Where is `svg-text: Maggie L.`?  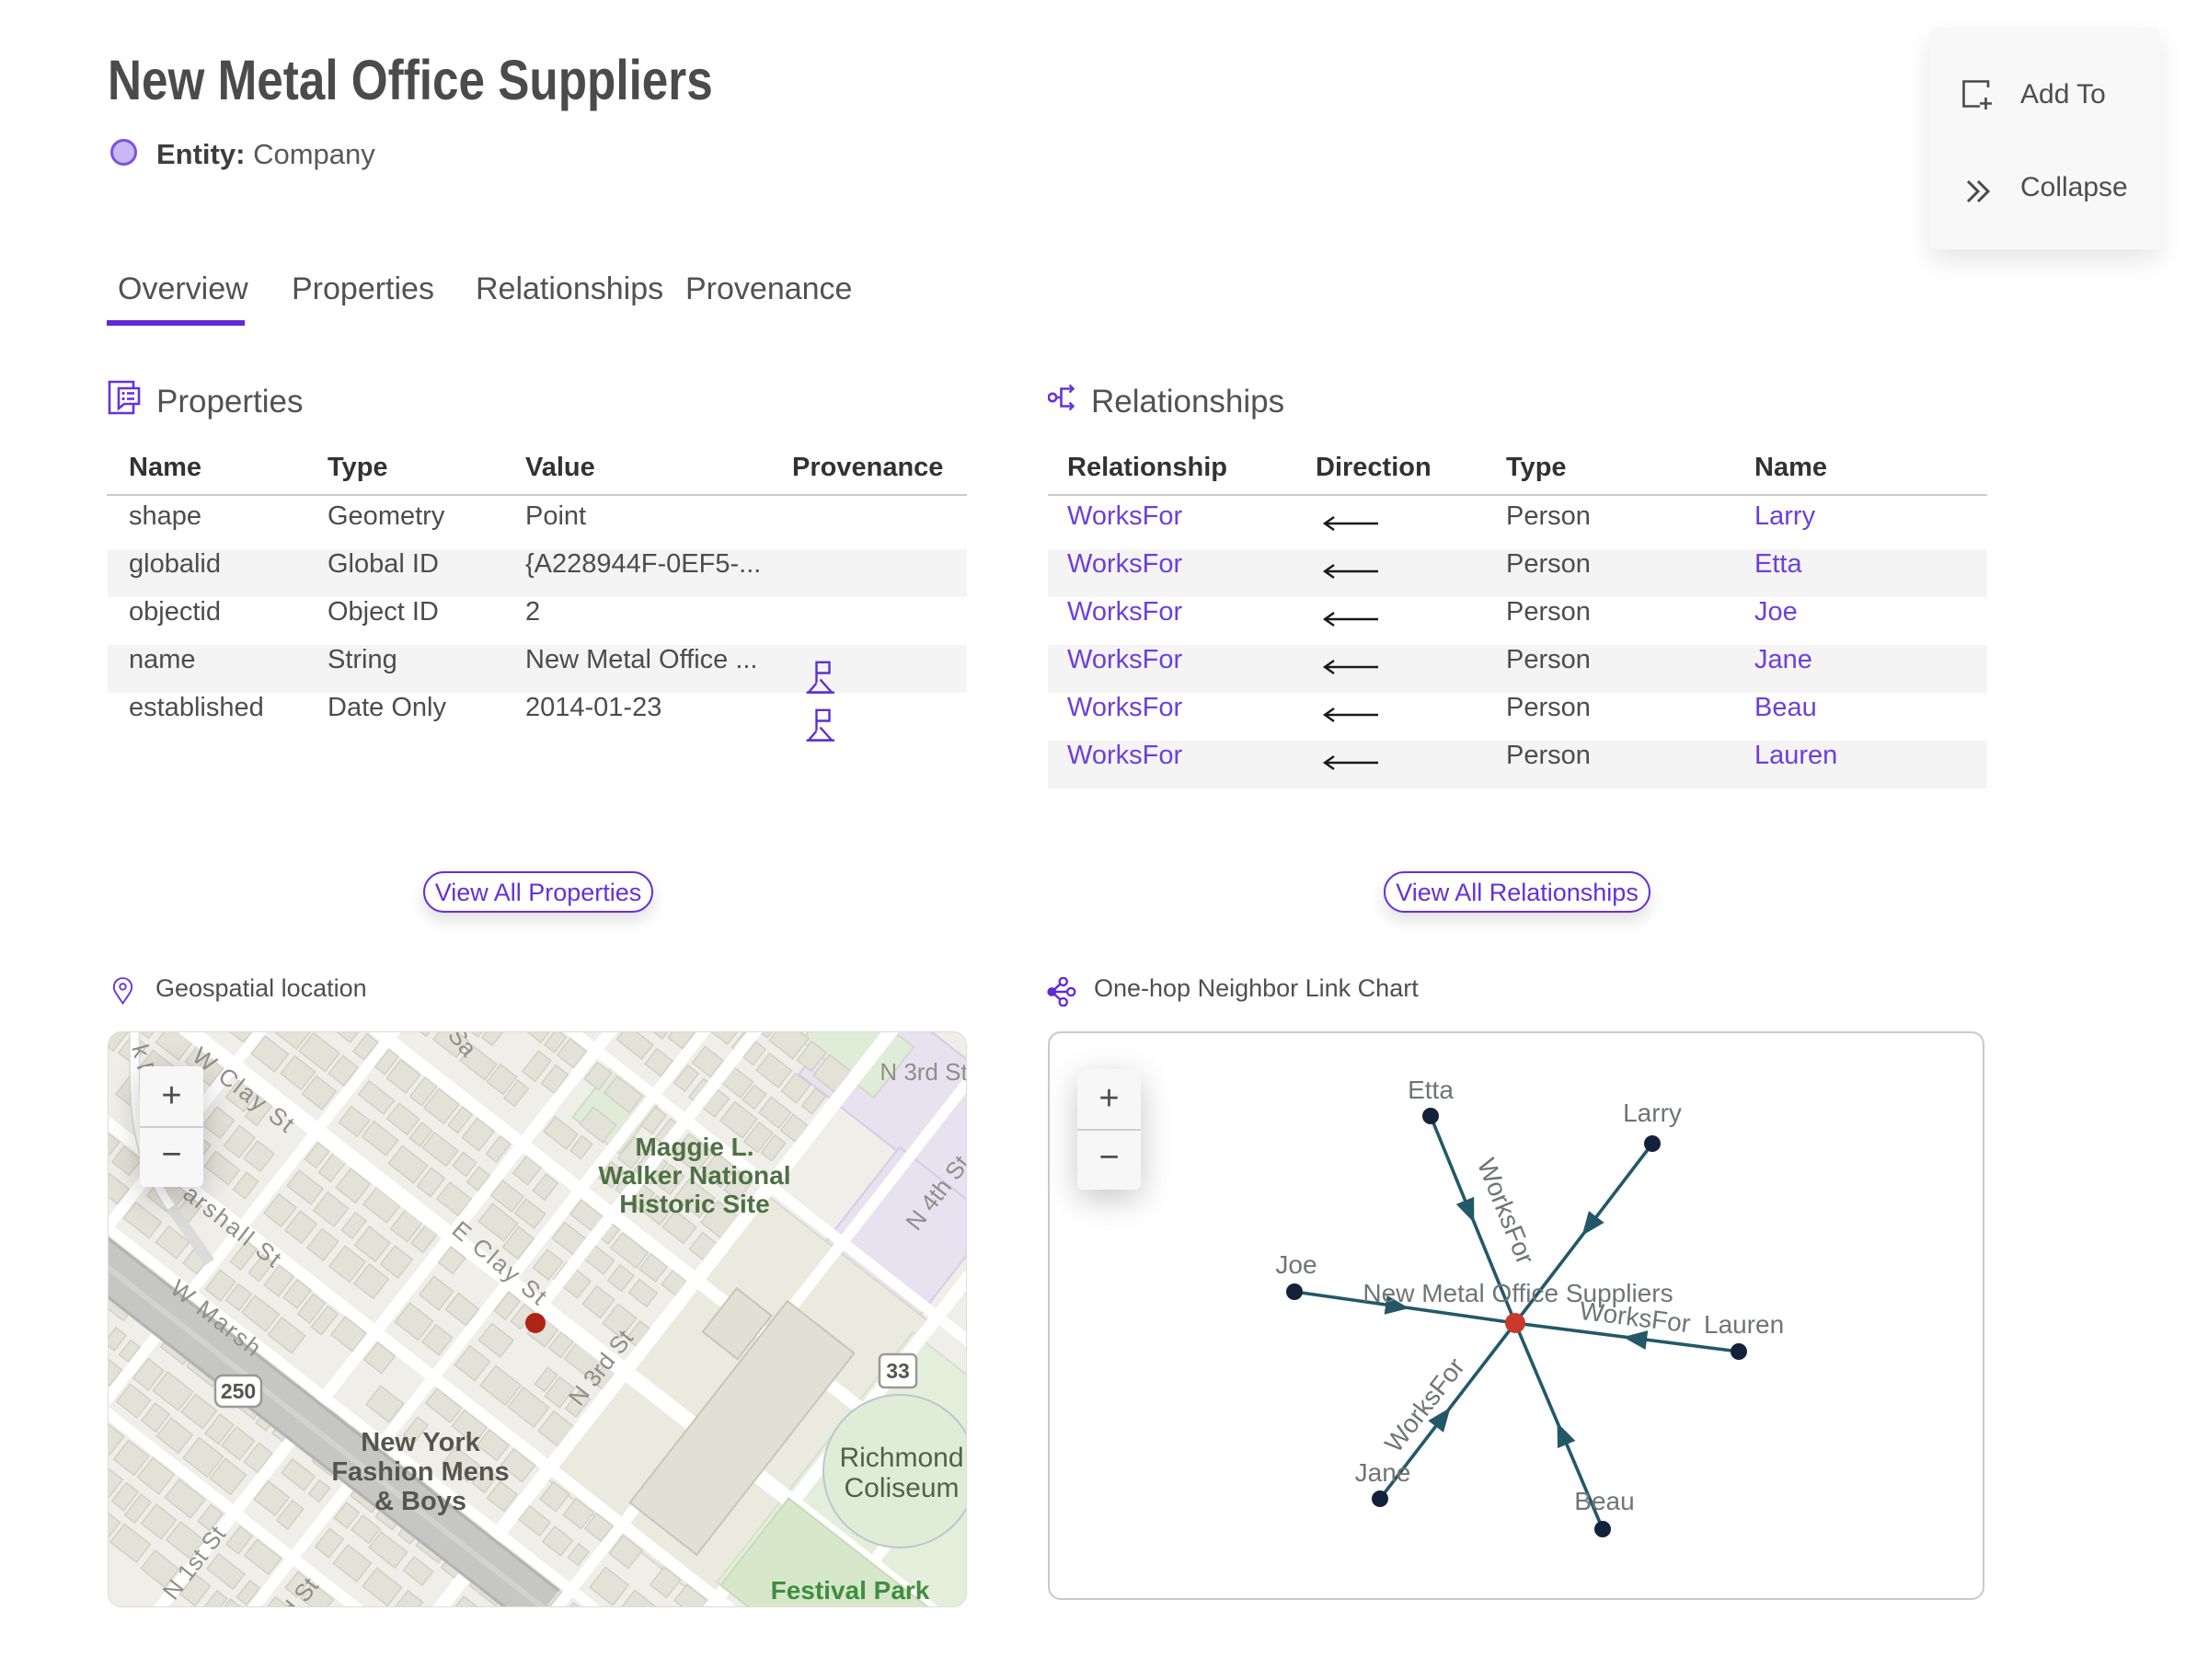 svg-text: Maggie L. is located at coordinates (694, 1147).